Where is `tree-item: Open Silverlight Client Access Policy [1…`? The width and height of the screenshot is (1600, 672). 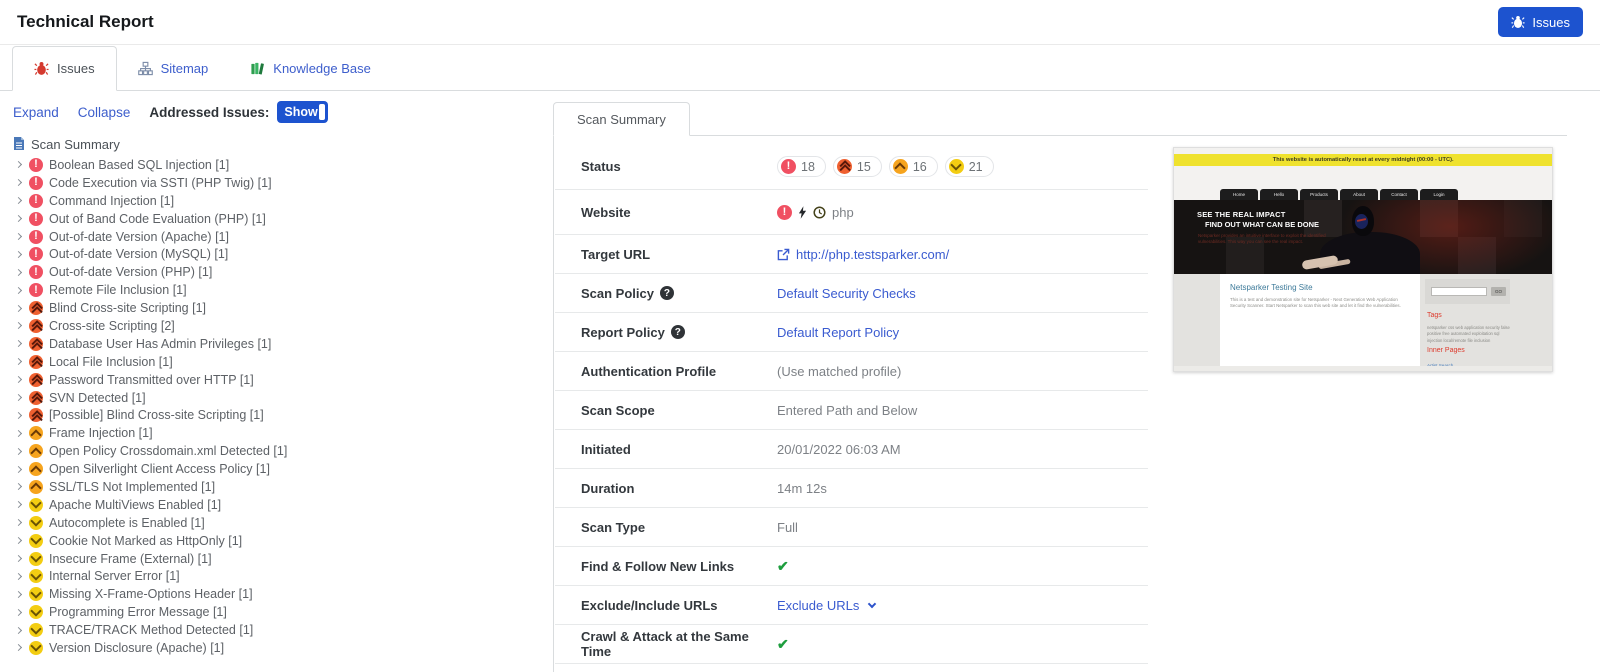 tree-item: Open Silverlight Client Access Policy [1… is located at coordinates (278, 469).